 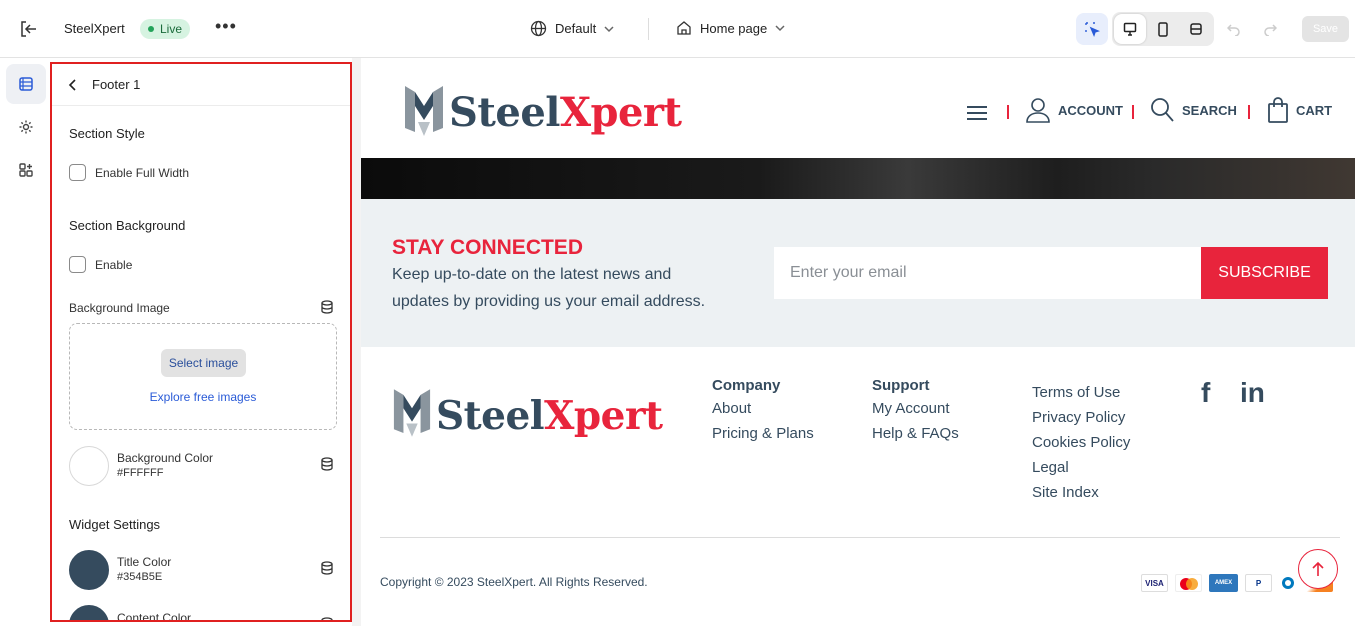 What do you see at coordinates (763, 408) in the screenshot?
I see `footer-link: About` at bounding box center [763, 408].